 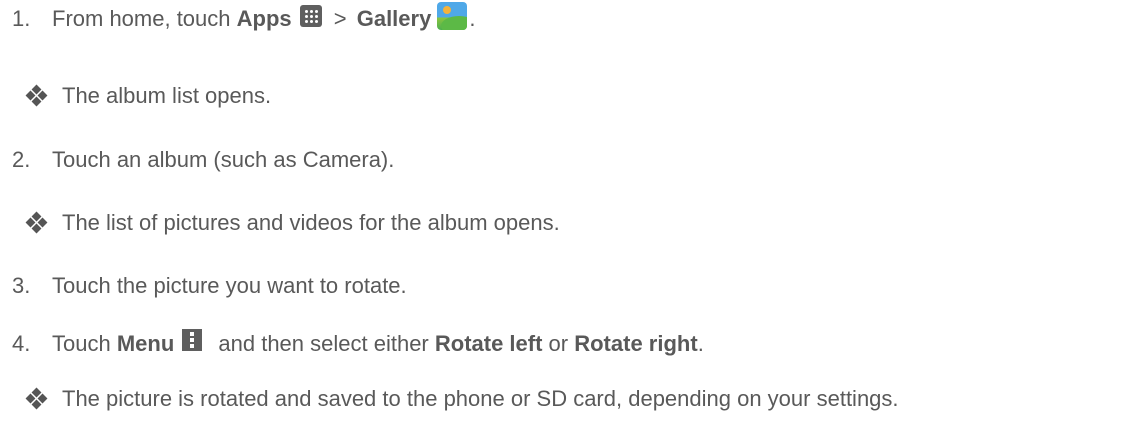 I want to click on result-1: The album list opens., so click(x=135, y=96).